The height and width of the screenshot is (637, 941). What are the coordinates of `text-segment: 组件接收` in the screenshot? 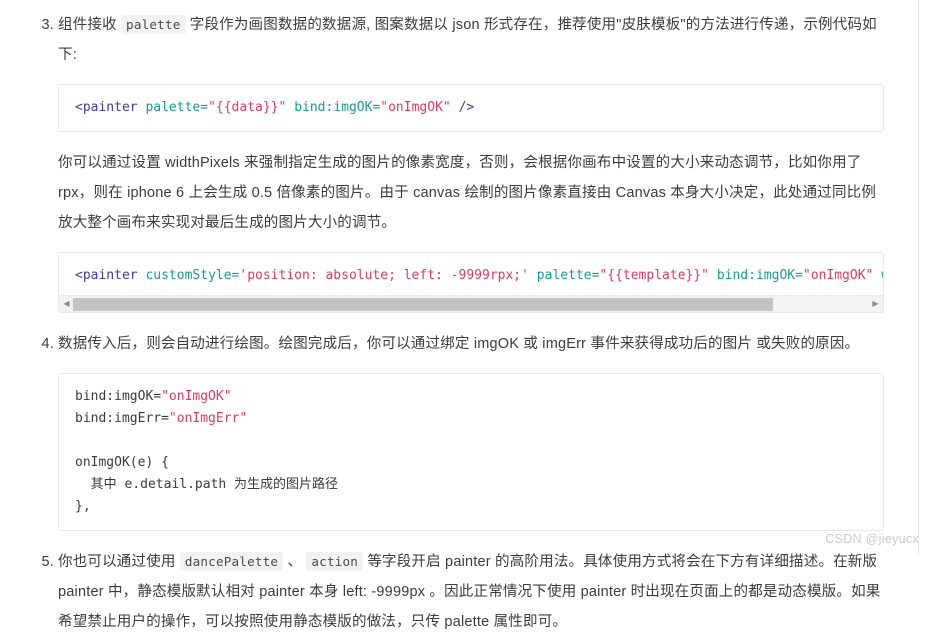 It's located at (90, 25).